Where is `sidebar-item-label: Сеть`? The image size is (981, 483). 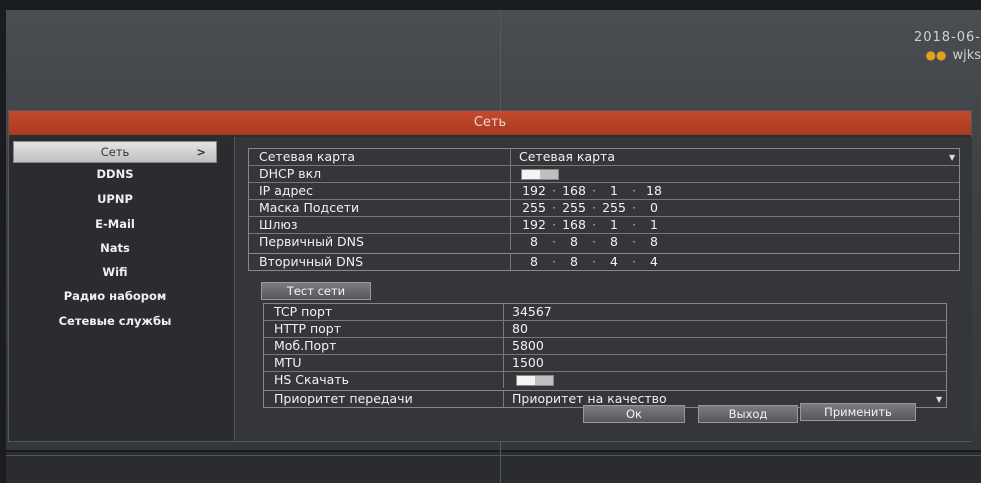 sidebar-item-label: Сеть is located at coordinates (115, 152).